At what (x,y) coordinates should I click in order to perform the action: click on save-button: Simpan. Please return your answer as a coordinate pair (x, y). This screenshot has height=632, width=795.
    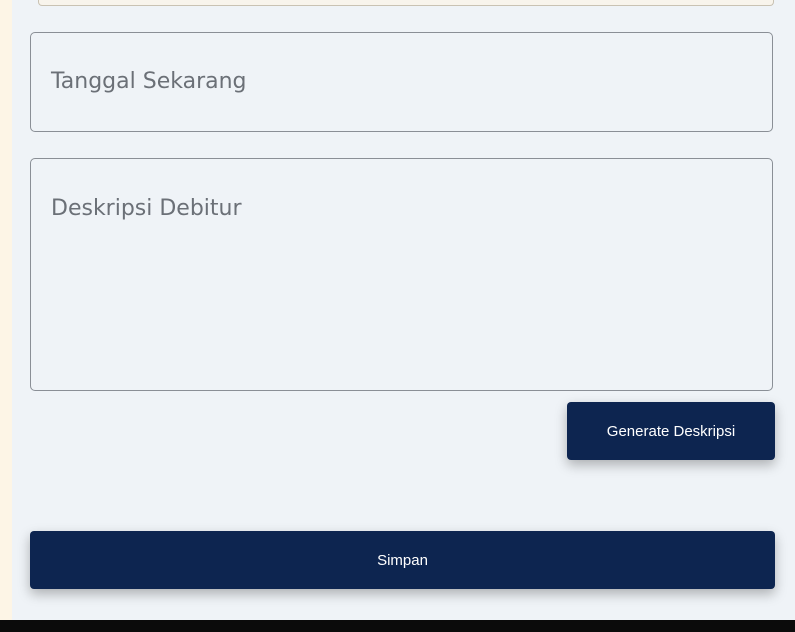
    Looking at the image, I should click on (402, 560).